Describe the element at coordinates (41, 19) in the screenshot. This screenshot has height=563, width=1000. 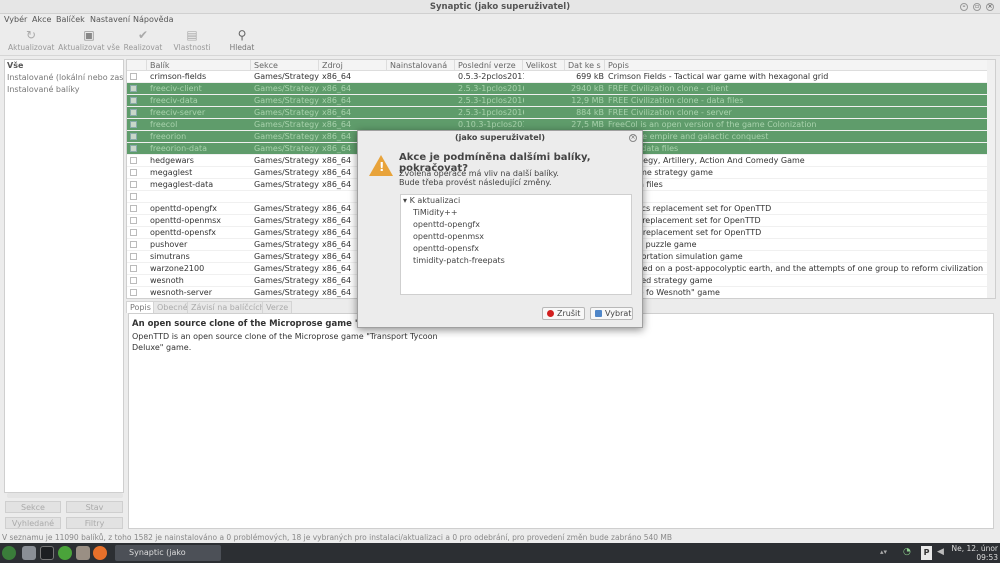
I see `menu-item-action: Akce` at that location.